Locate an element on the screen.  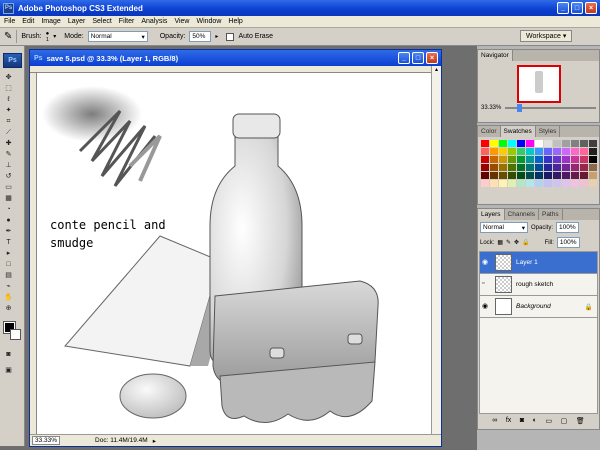
pencil-tool-icon: ✎ is located at coordinates (8, 36).